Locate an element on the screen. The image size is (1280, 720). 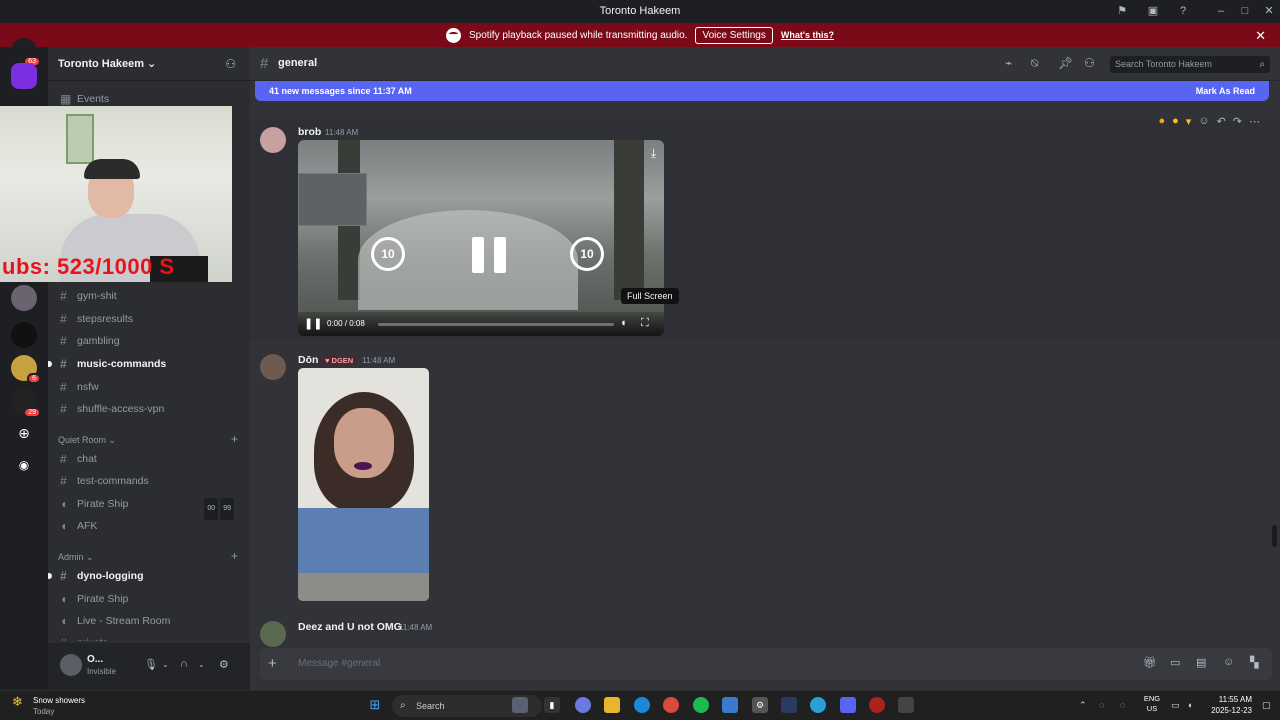
chrome-icon is located at coordinates (671, 705).